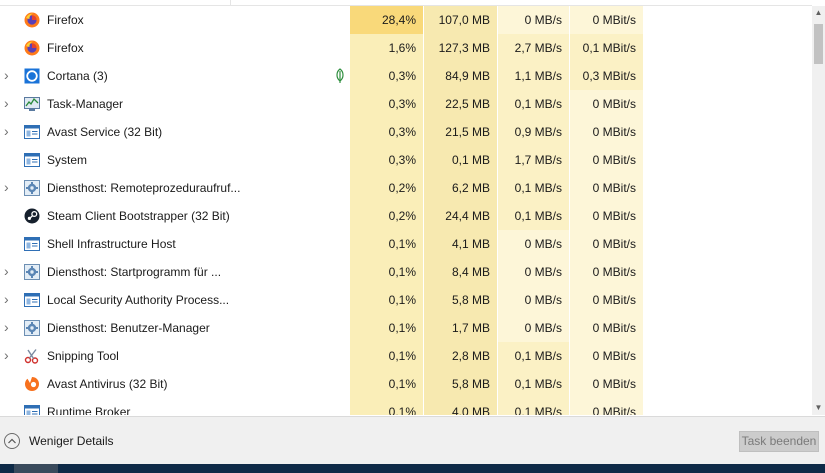 The height and width of the screenshot is (473, 825). What do you see at coordinates (77, 76) in the screenshot?
I see `process-name: Cortana (3)` at bounding box center [77, 76].